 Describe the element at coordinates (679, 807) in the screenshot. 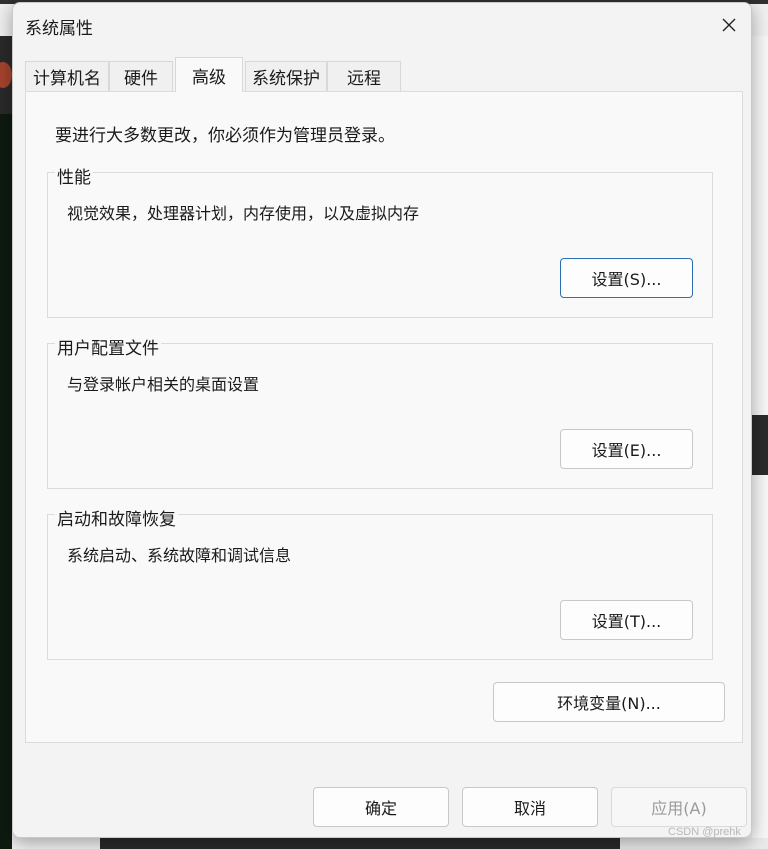

I see `apply-button: 应用(A)` at that location.